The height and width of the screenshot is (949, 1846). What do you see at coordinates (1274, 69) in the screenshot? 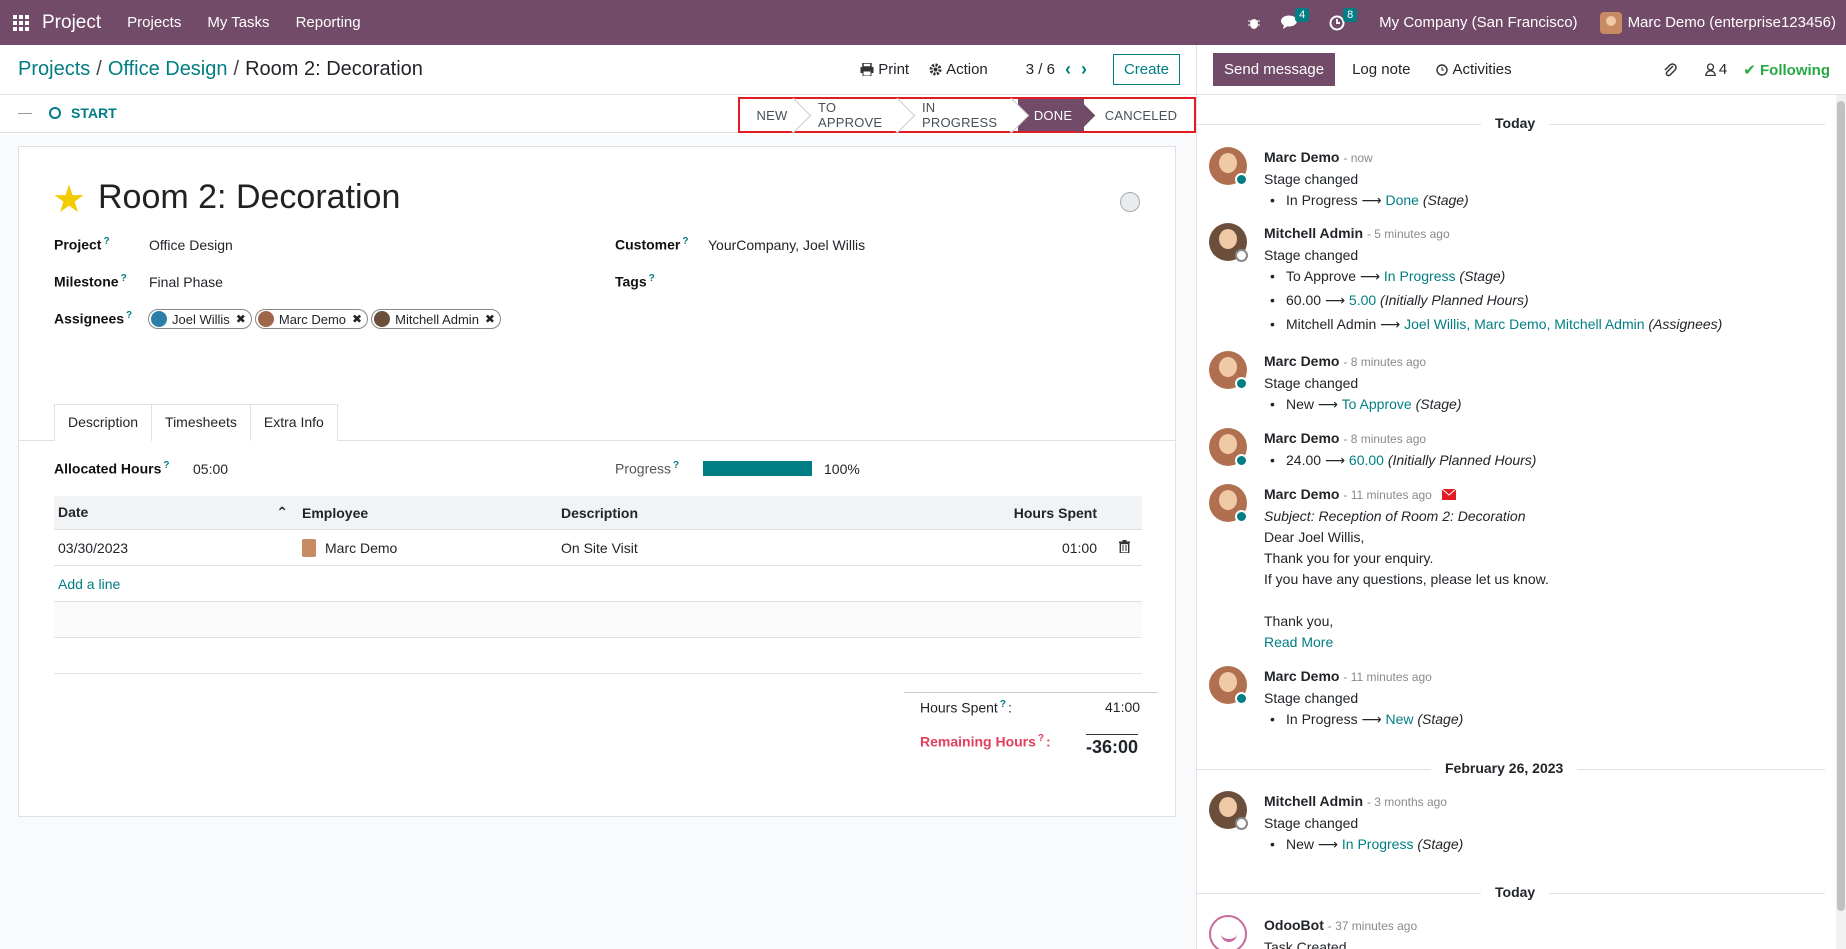
I see `send-message-button: Send message` at bounding box center [1274, 69].